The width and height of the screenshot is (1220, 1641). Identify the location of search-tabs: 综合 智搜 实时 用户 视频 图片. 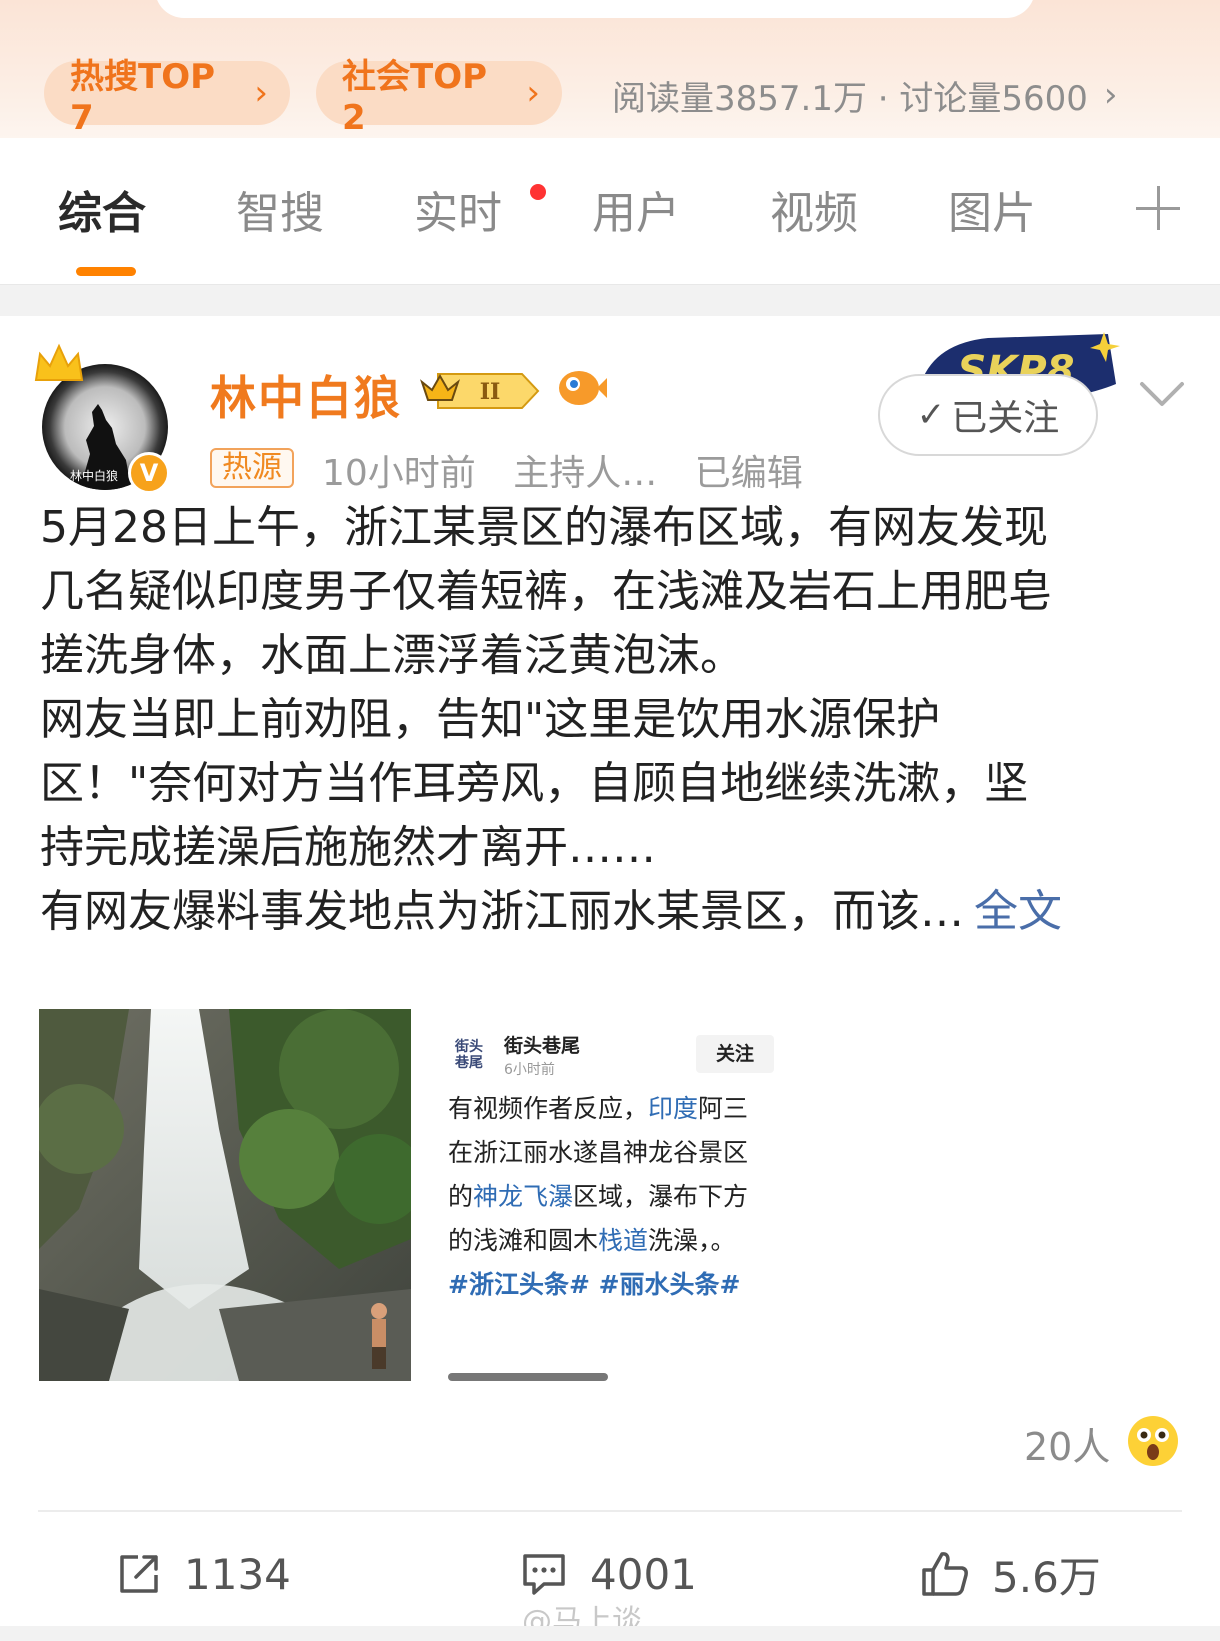
(610, 223).